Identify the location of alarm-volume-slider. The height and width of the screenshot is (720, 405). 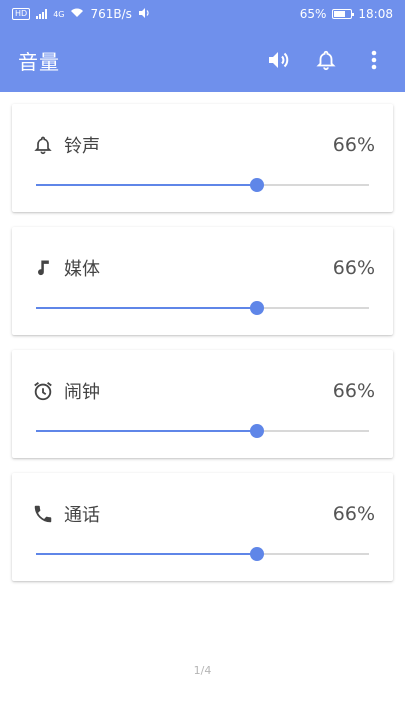
(202, 431).